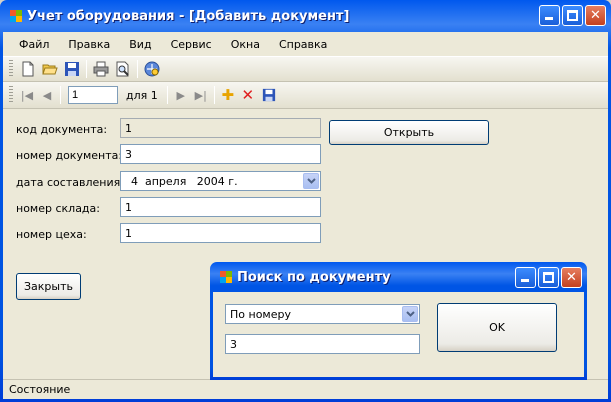  Describe the element at coordinates (248, 95) in the screenshot. I see `delete-icon: ✕` at that location.